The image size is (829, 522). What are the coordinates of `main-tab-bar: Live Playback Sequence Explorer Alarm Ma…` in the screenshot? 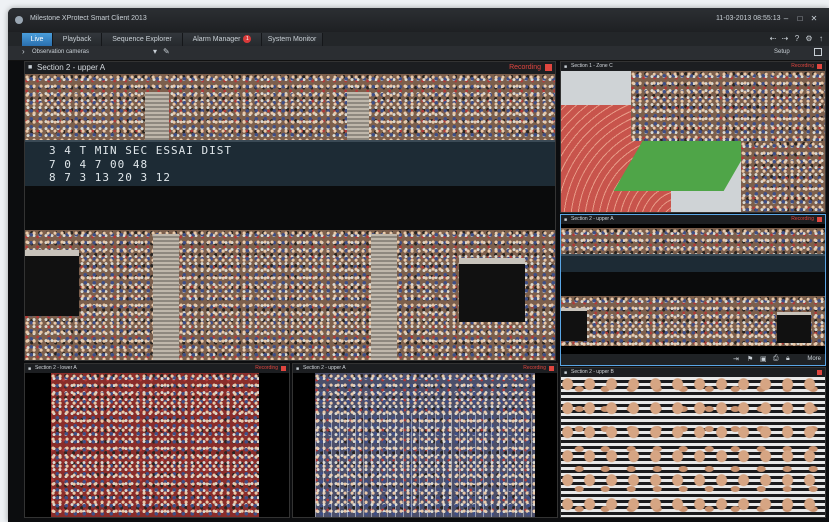 It's located at (418, 39).